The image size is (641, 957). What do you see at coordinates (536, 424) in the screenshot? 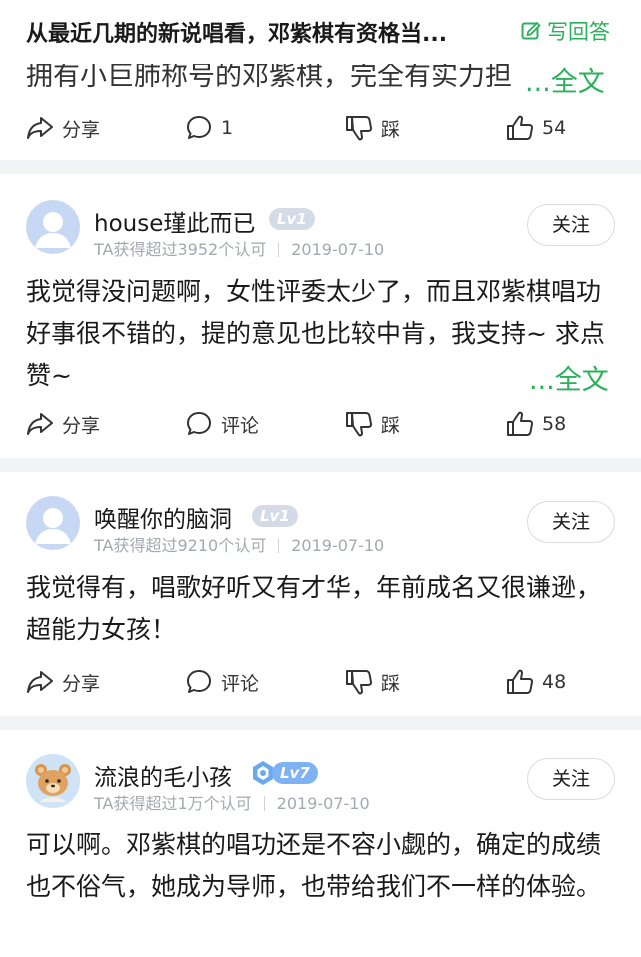
I see `like-button: 58` at bounding box center [536, 424].